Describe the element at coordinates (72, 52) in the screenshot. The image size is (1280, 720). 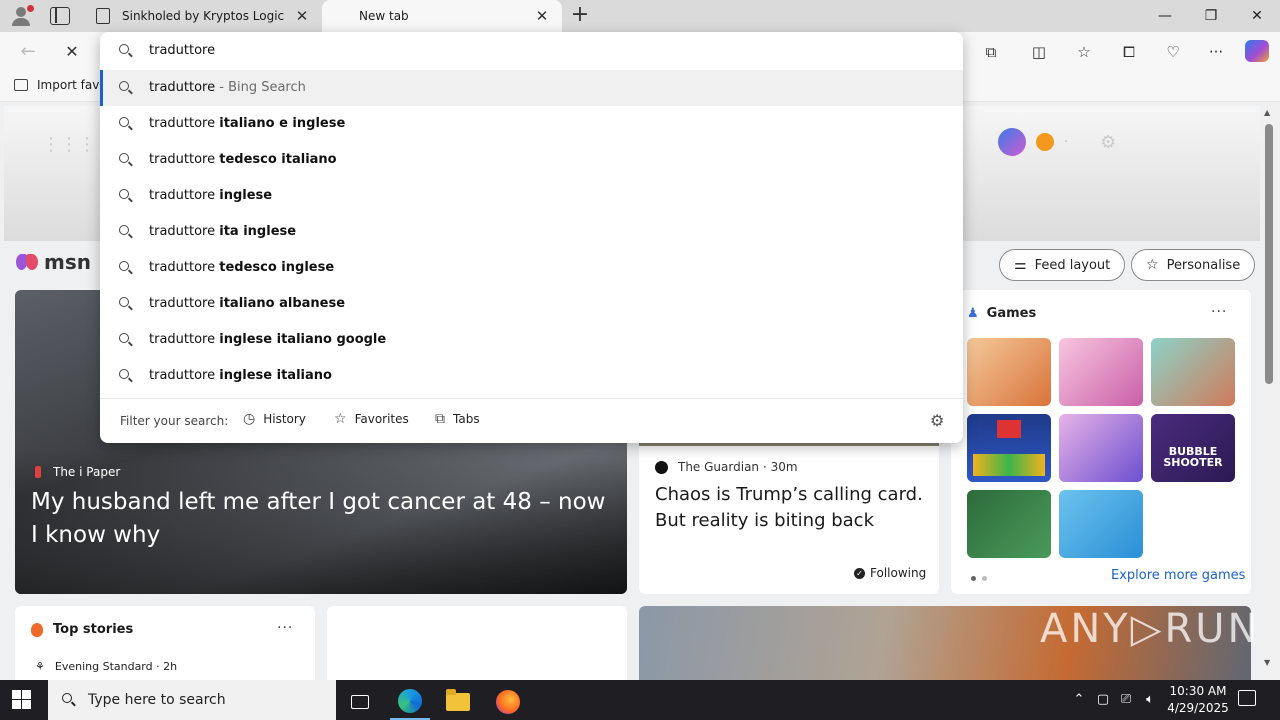
I see `stop-loading-icon: ✕` at that location.